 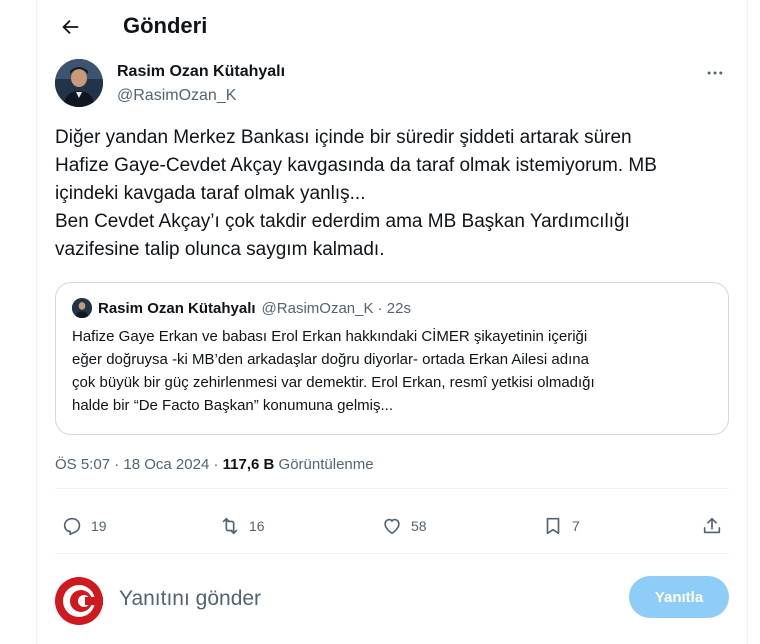 I want to click on reply-button: Yanıtla, so click(x=679, y=597).